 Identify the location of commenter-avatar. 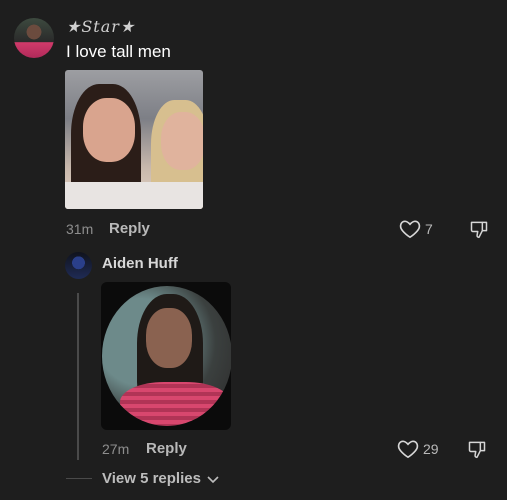
(34, 38).